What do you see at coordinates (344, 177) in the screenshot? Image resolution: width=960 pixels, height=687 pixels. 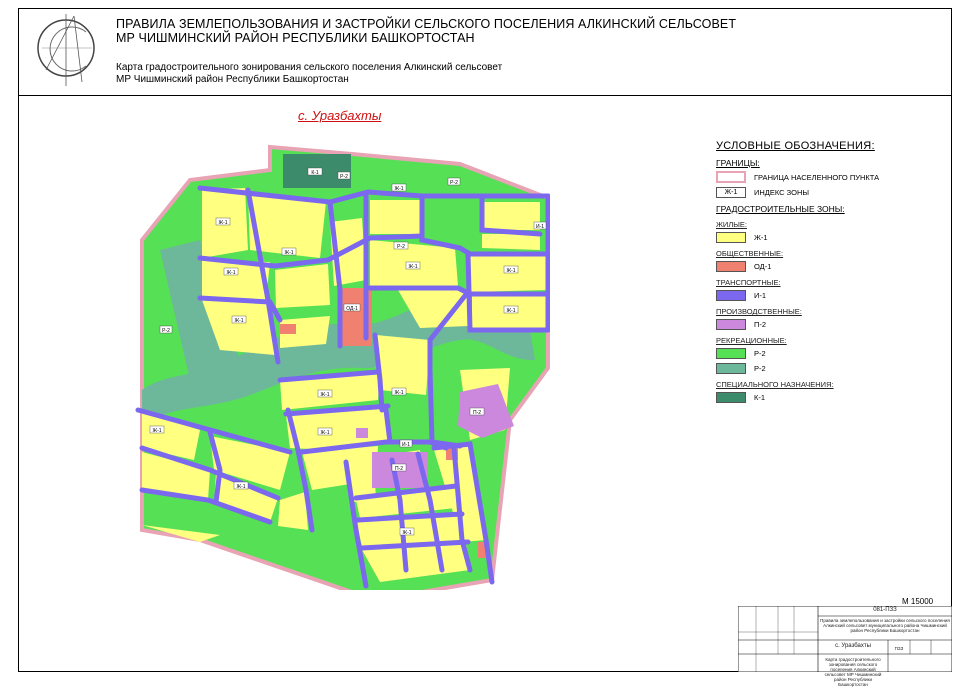 I see `label-r2-north: Р-2` at bounding box center [344, 177].